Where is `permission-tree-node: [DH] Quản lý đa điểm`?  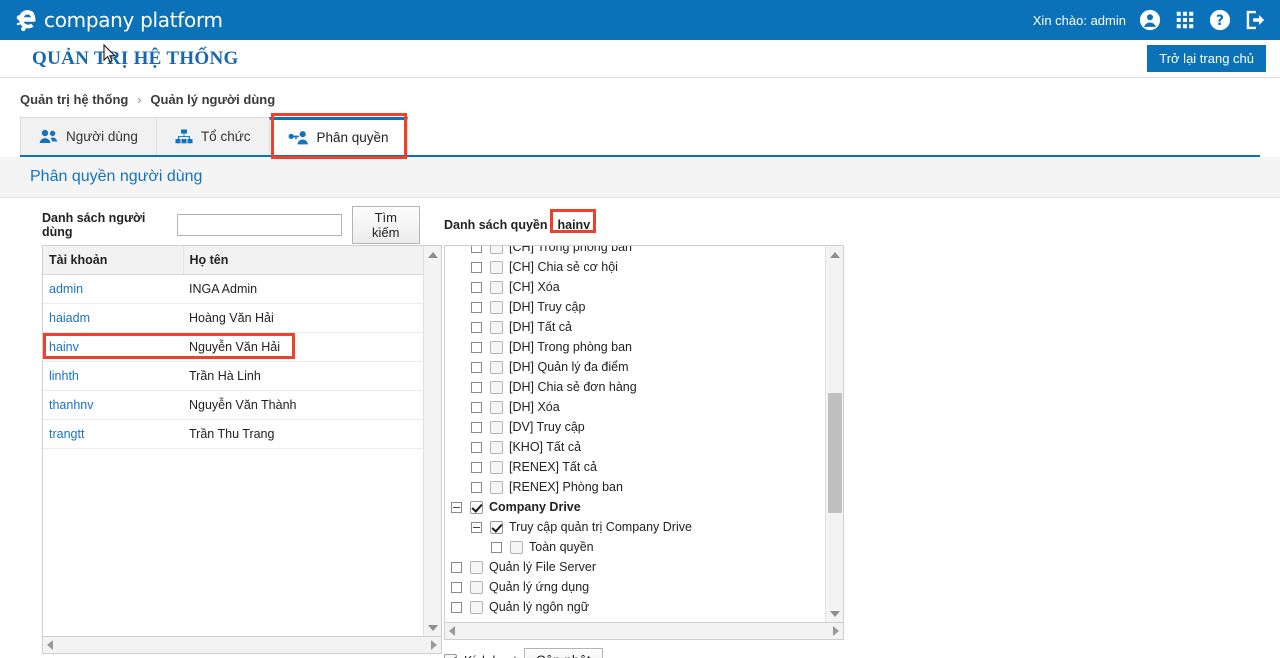
permission-tree-node: [DH] Quản lý đa điểm is located at coordinates (644, 367).